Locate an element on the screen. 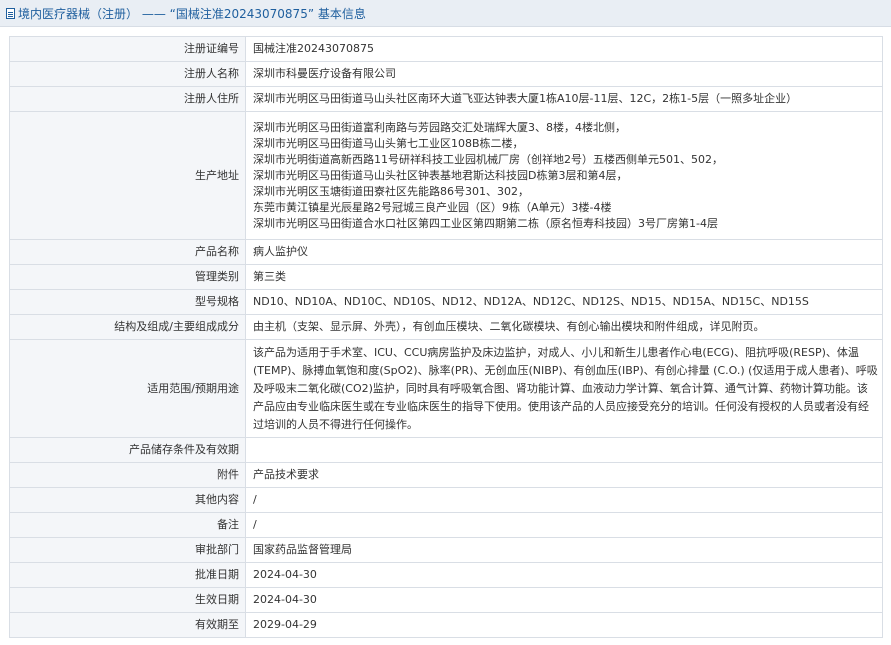  field-value: 第三类 is located at coordinates (564, 277).